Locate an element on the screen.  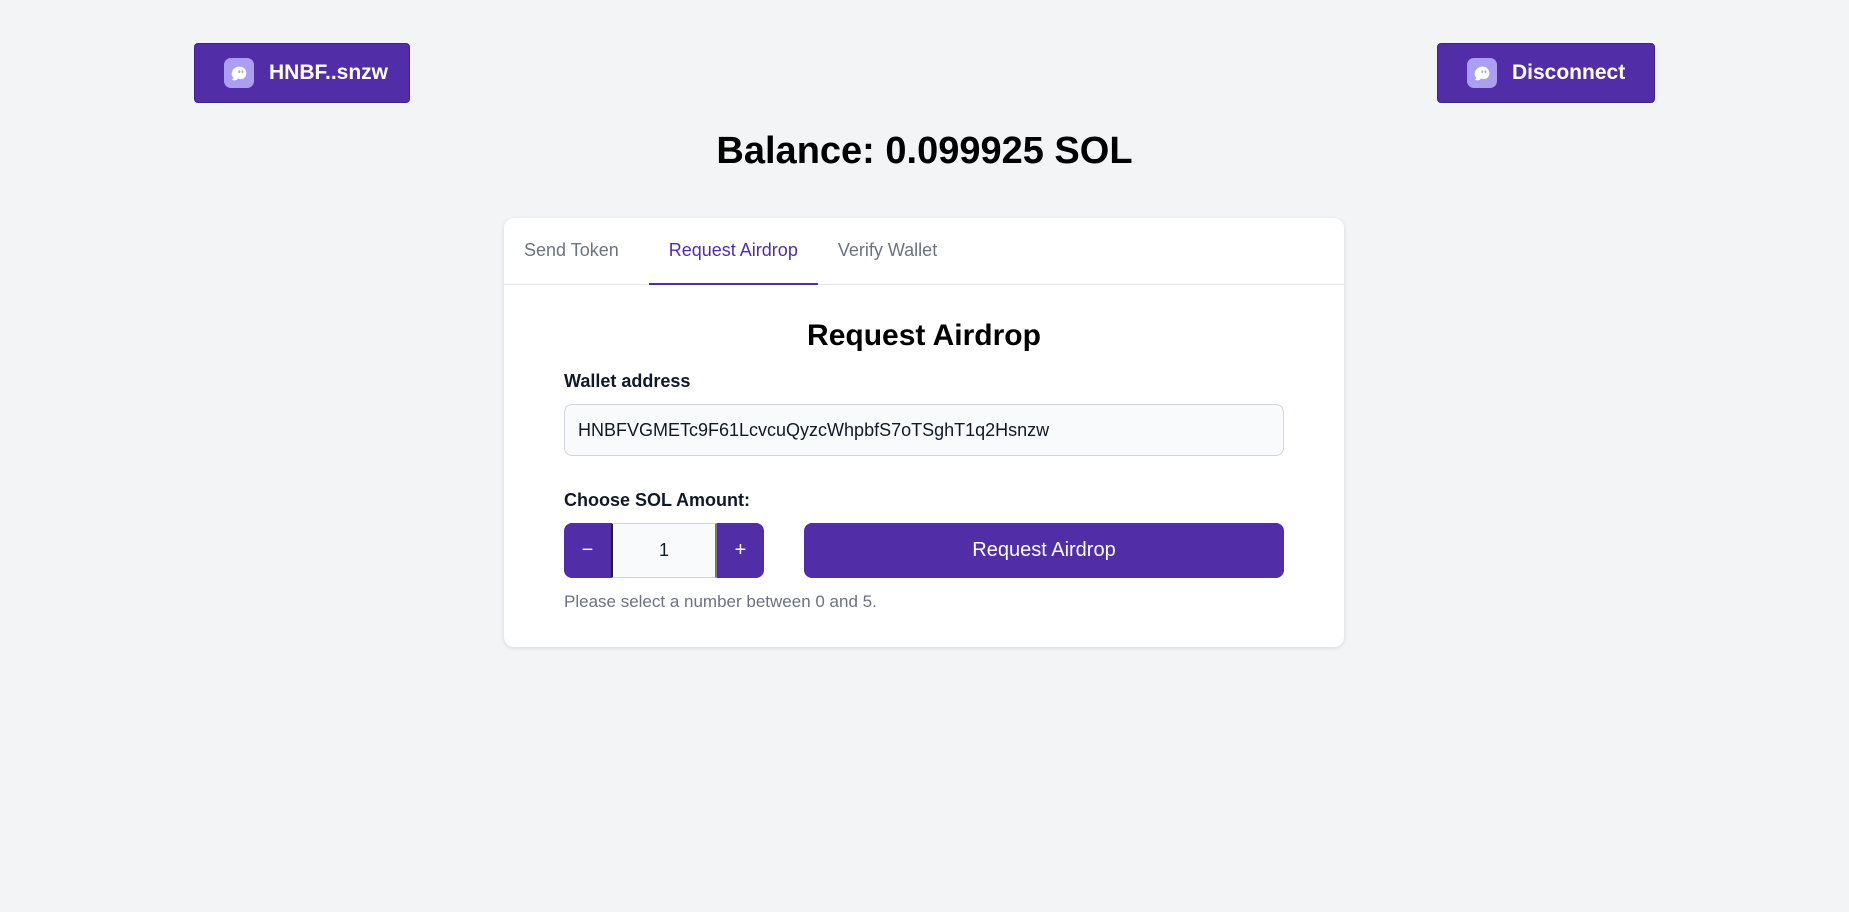
wallet-address-input is located at coordinates (924, 430).